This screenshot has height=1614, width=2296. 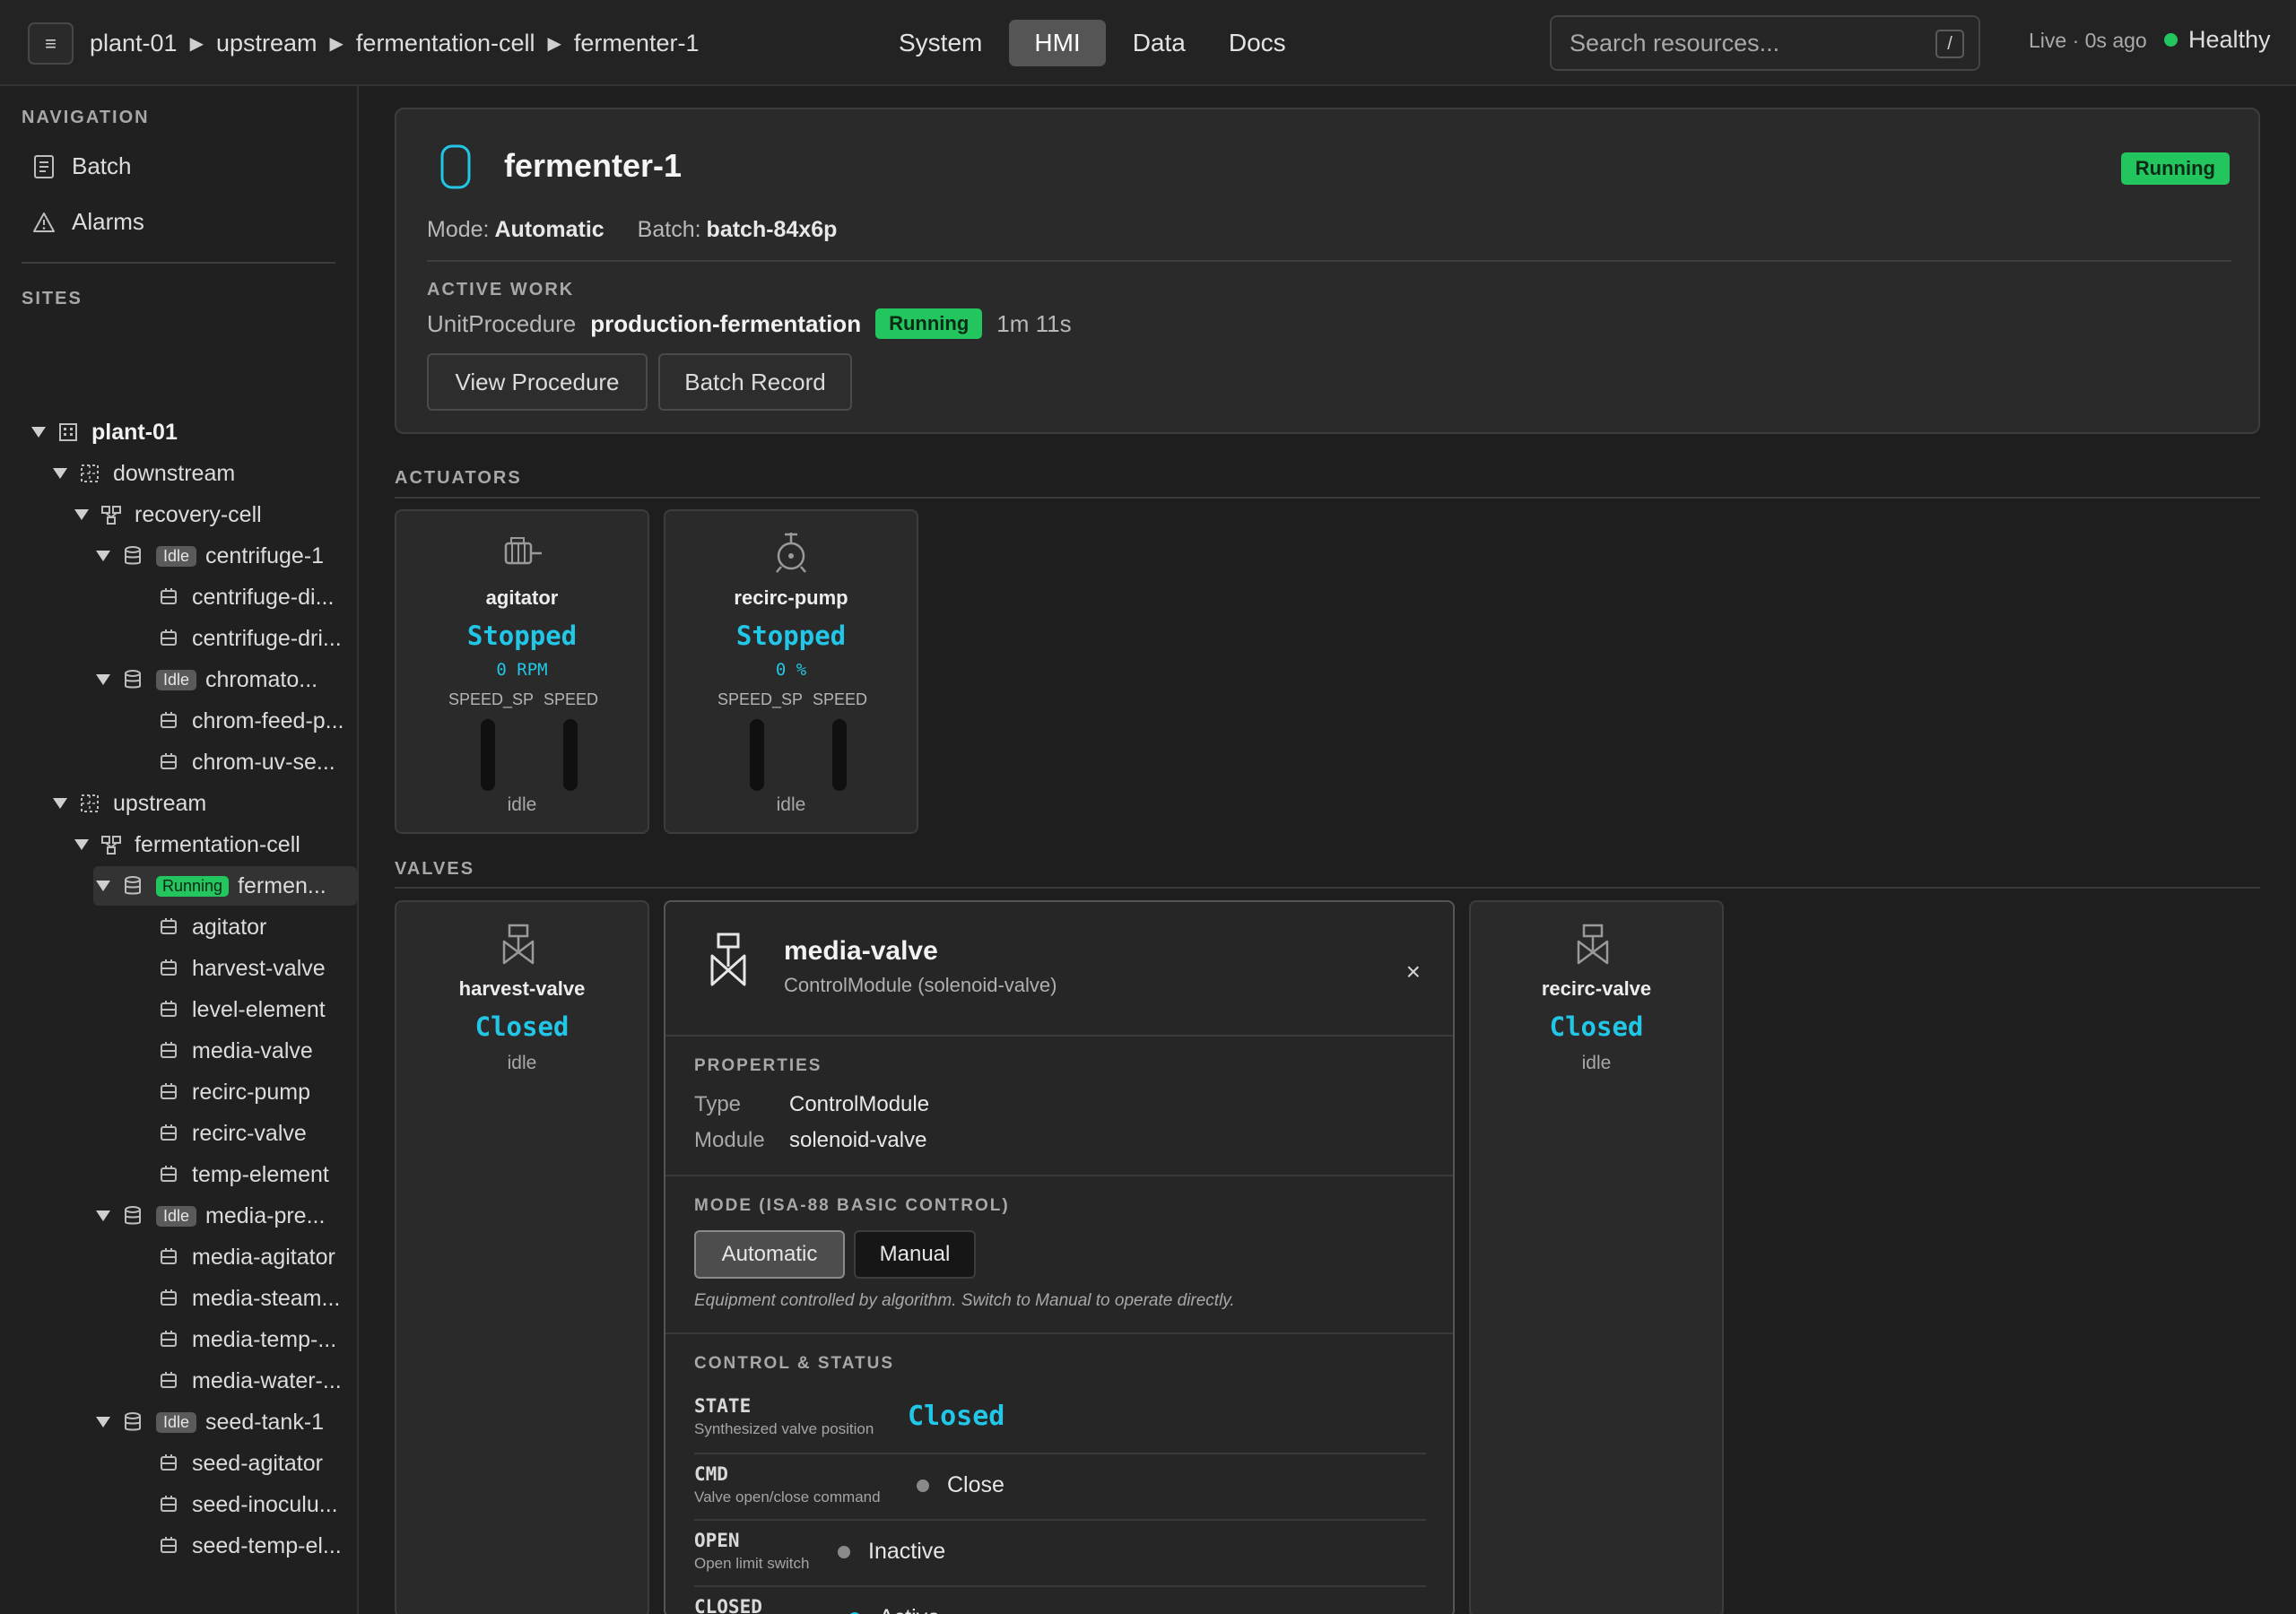 What do you see at coordinates (537, 382) in the screenshot?
I see `view-procedure-button: View Procedure` at bounding box center [537, 382].